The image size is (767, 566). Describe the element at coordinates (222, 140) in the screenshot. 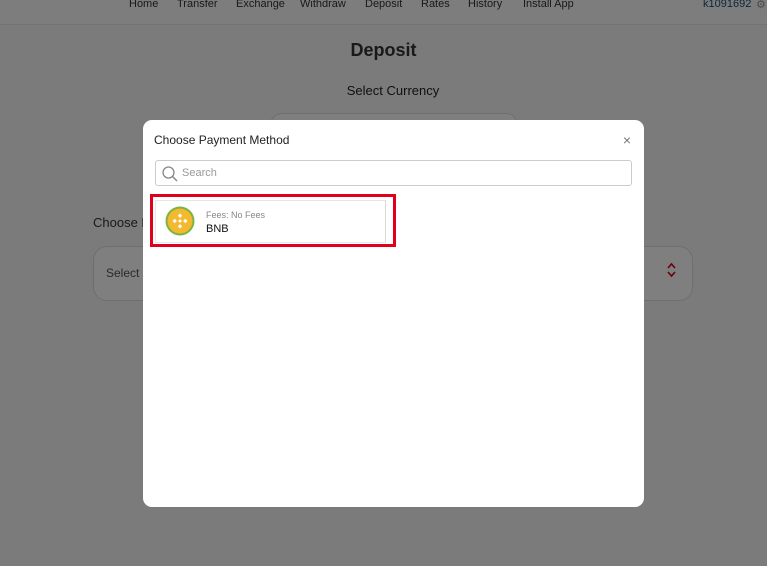

I see `modal-title: Choose Payment Method` at that location.